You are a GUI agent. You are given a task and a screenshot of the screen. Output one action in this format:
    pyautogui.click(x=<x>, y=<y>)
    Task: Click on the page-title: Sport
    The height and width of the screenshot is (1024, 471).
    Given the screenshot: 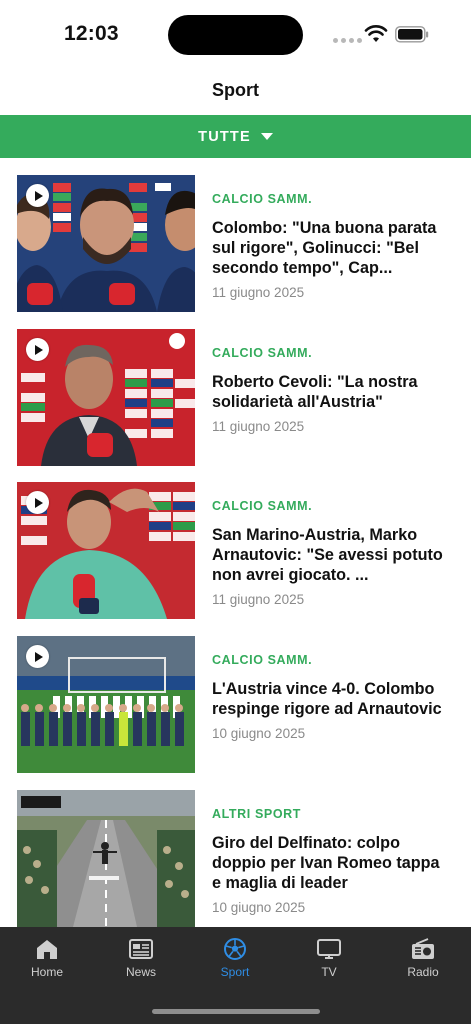 What is the action you would take?
    pyautogui.click(x=235, y=90)
    